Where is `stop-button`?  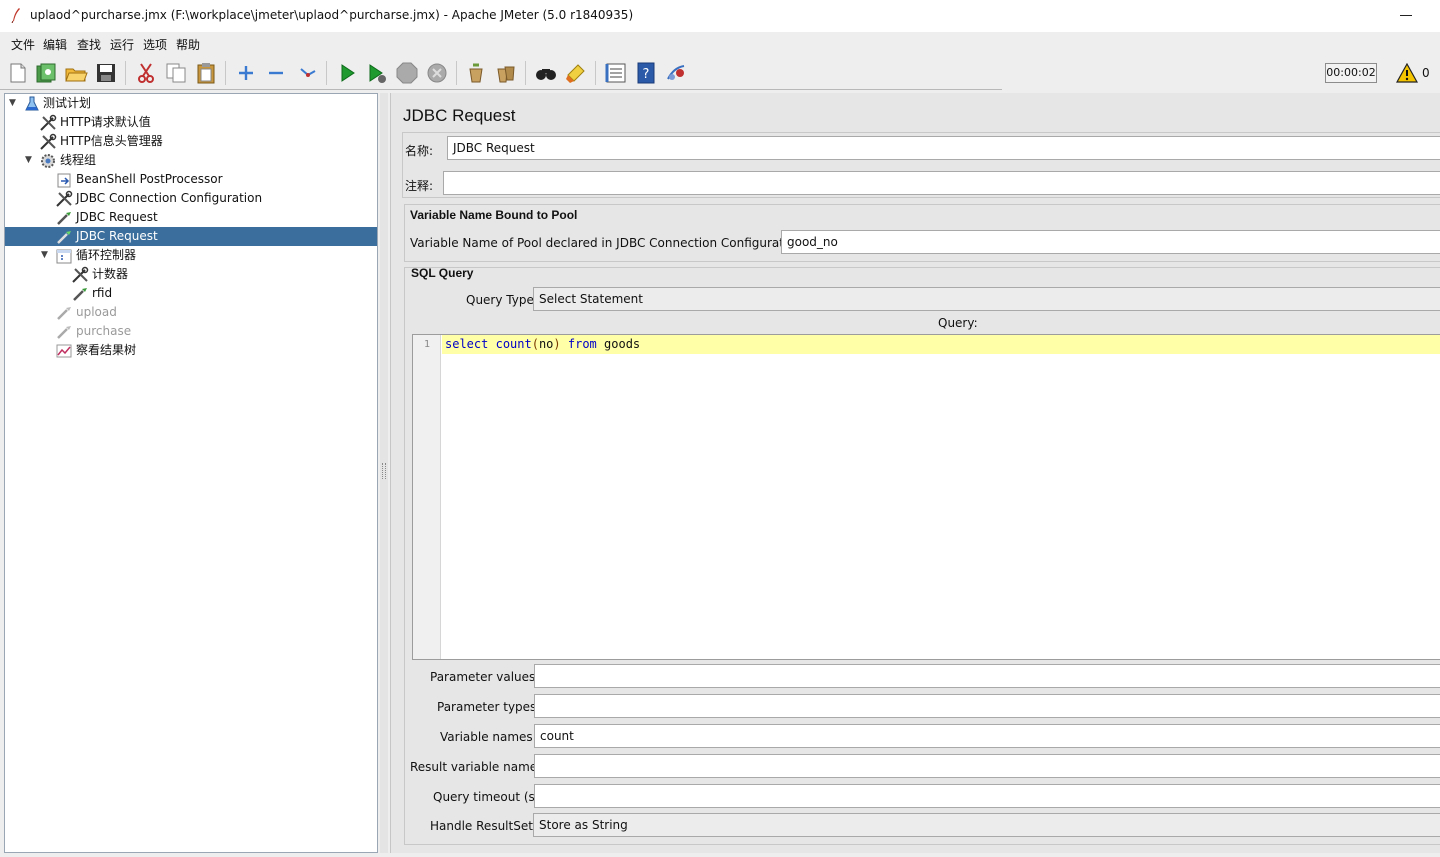
stop-button is located at coordinates (407, 73).